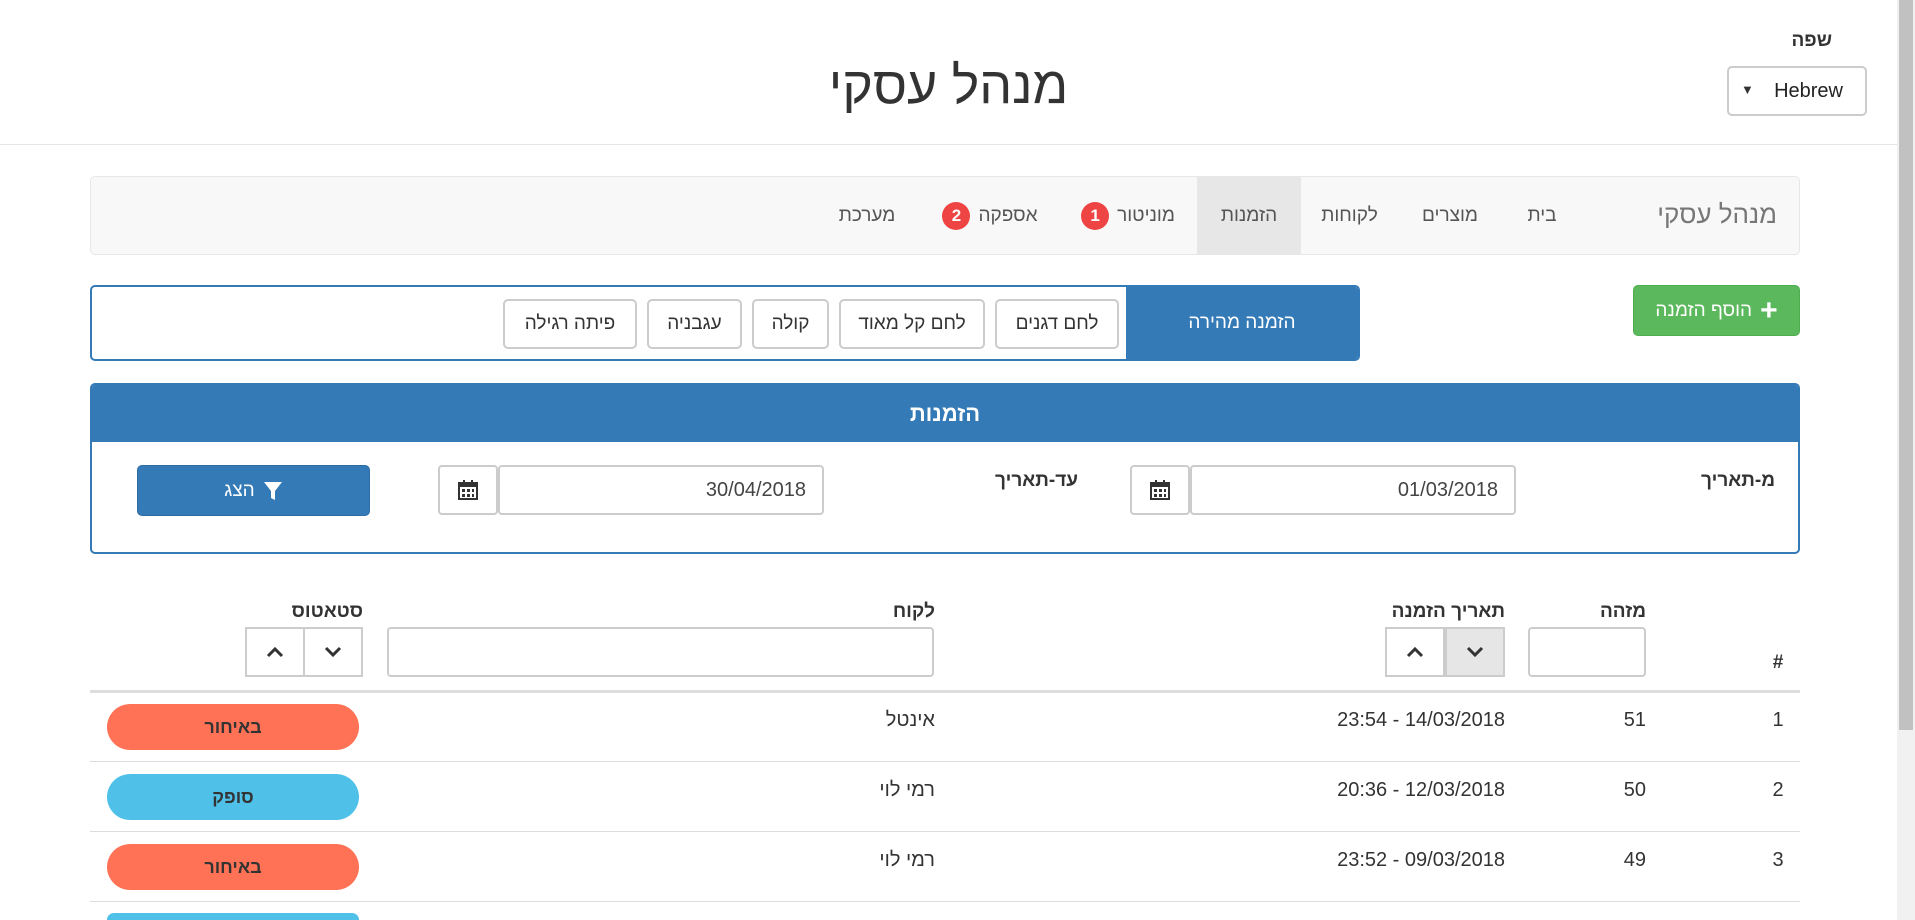  I want to click on row-index: 1, so click(1778, 720).